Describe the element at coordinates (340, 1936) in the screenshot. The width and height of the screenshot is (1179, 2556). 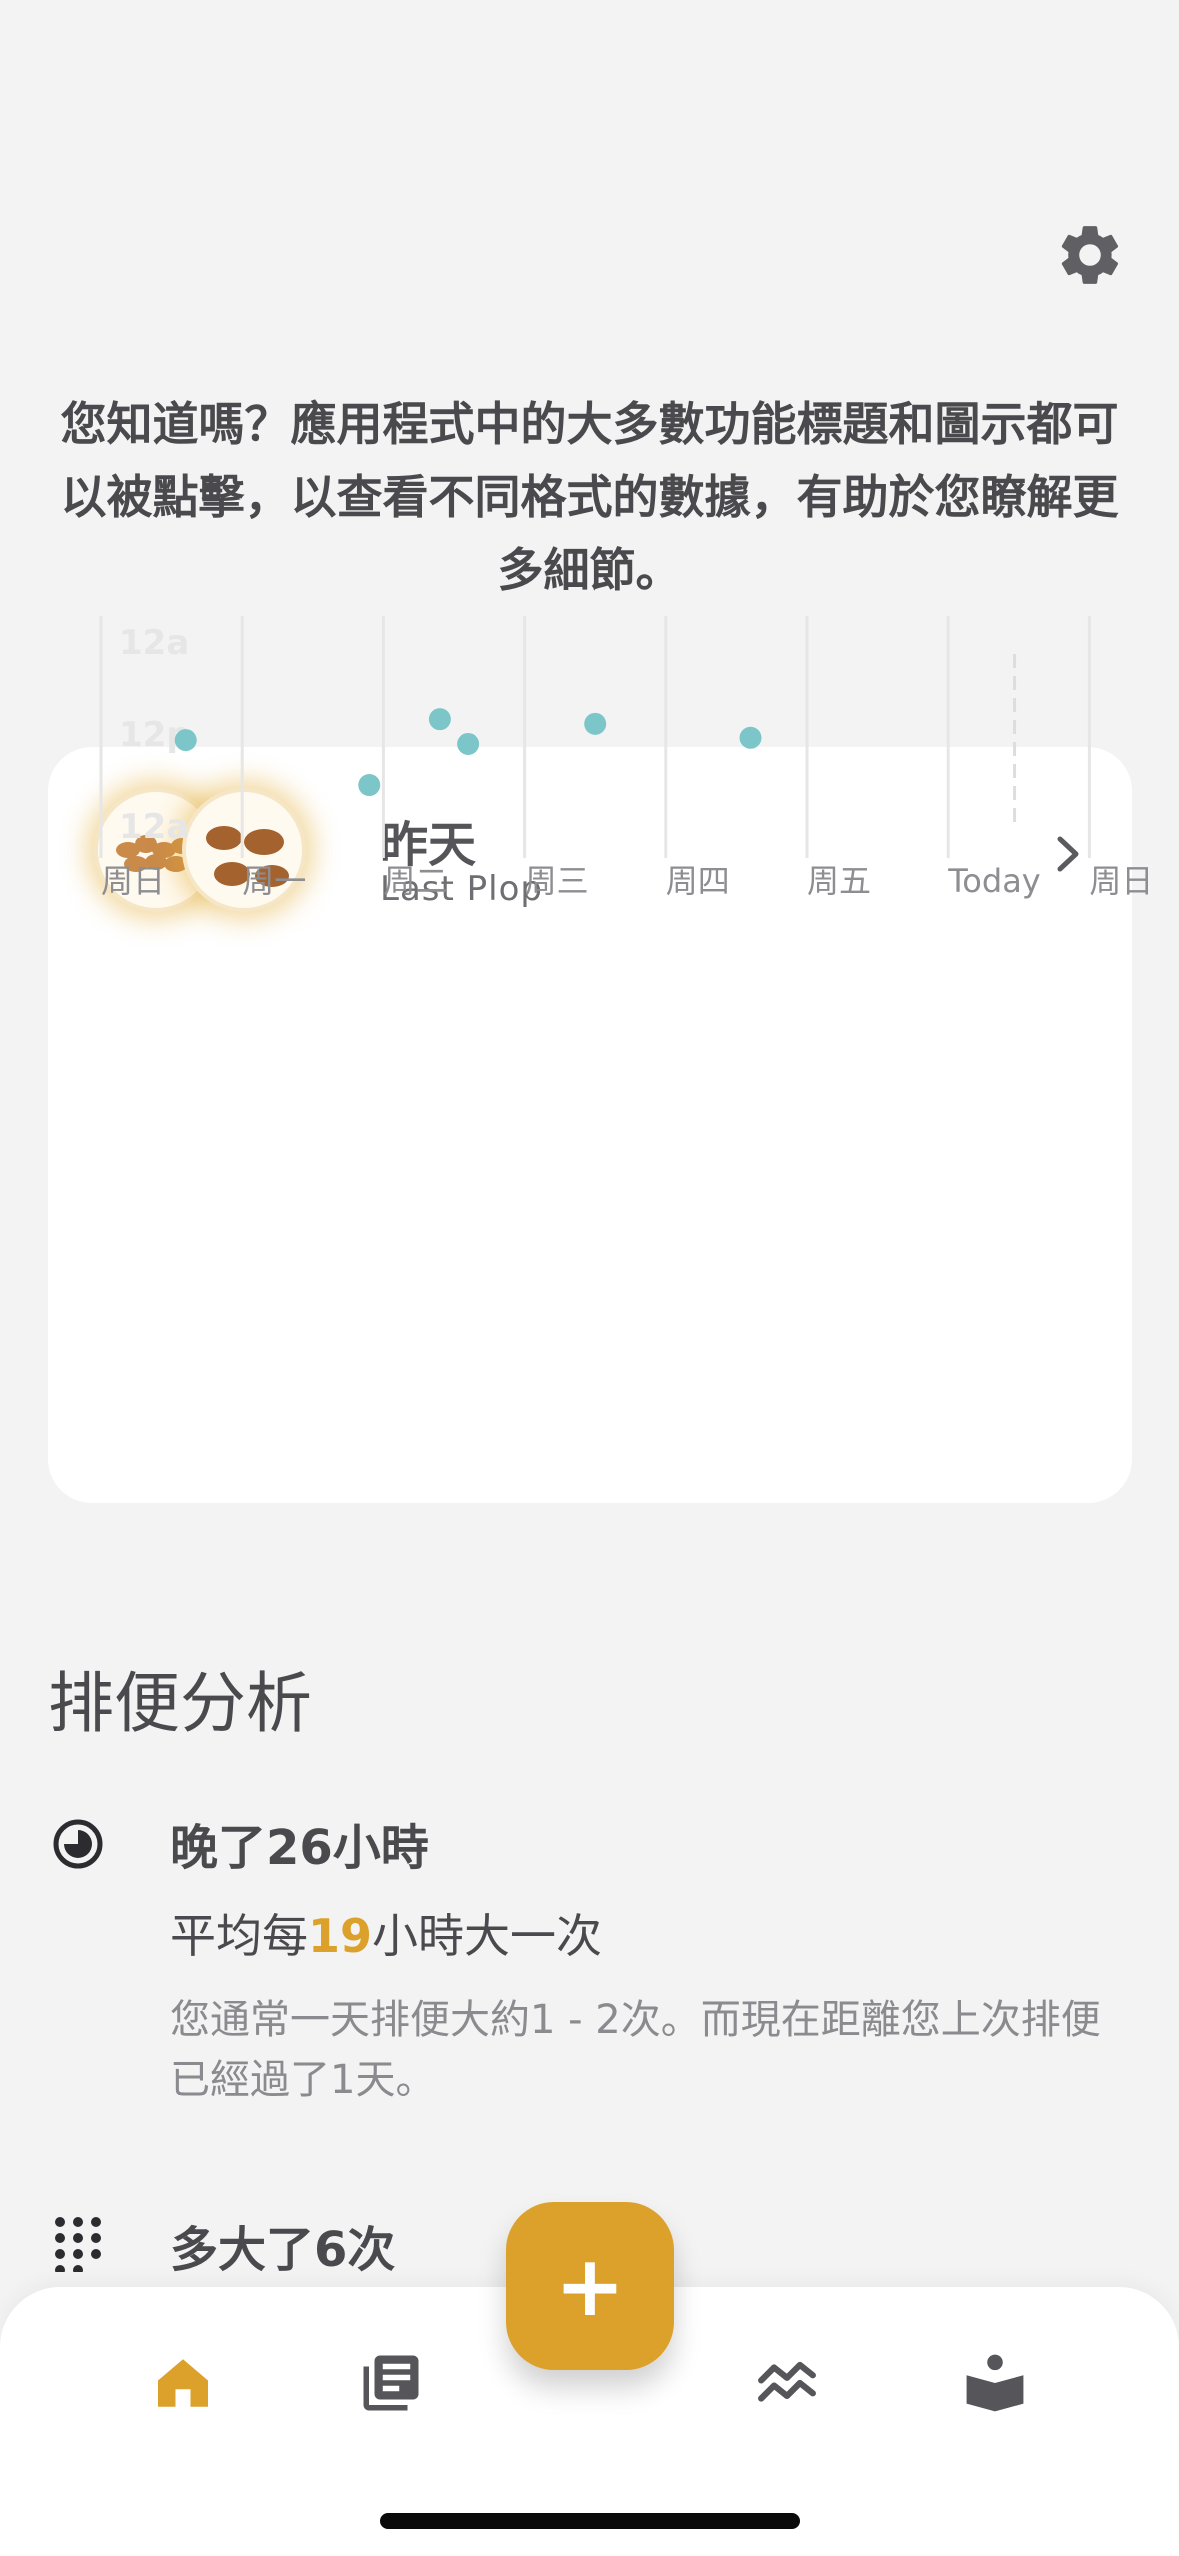
I see `average-hours-value: 19` at that location.